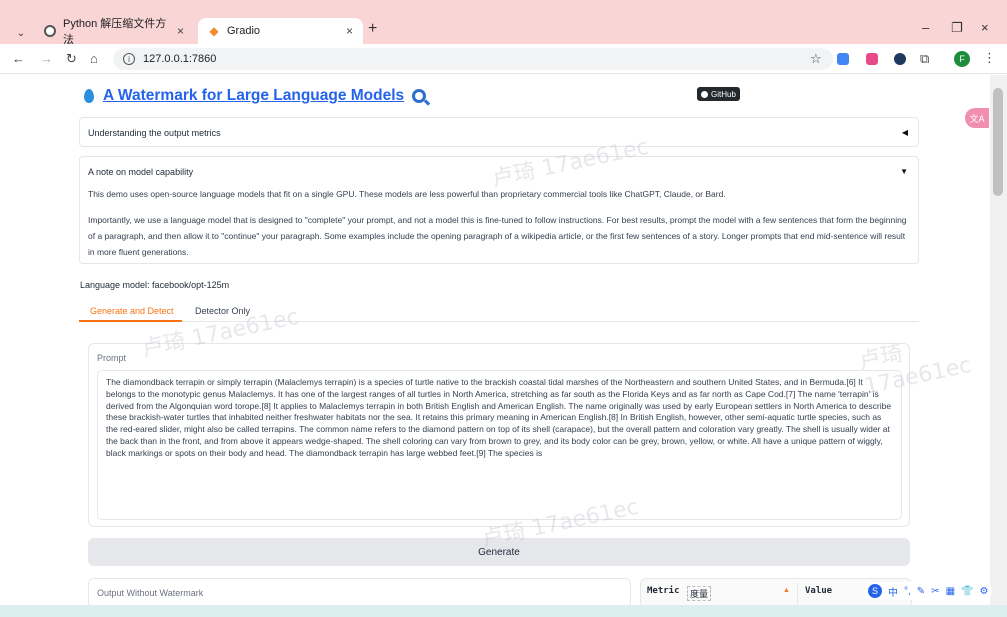 The width and height of the screenshot is (1007, 617). What do you see at coordinates (499, 552) in the screenshot?
I see `generate-button: Generate` at bounding box center [499, 552].